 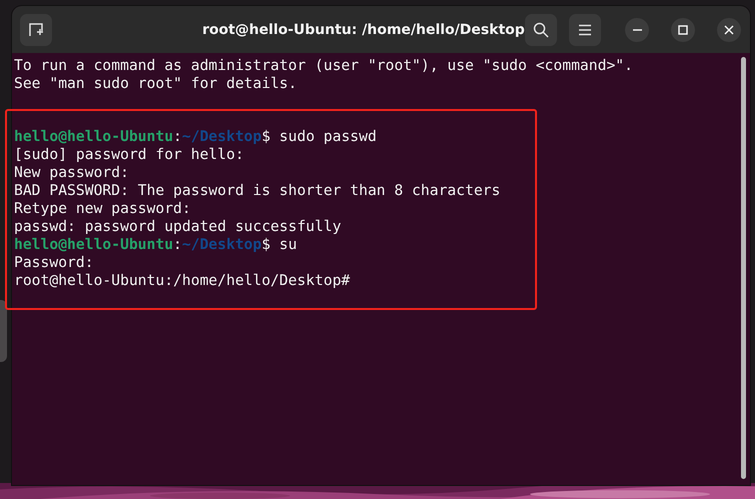 I want to click on terminal-line: Password:, so click(x=54, y=263).